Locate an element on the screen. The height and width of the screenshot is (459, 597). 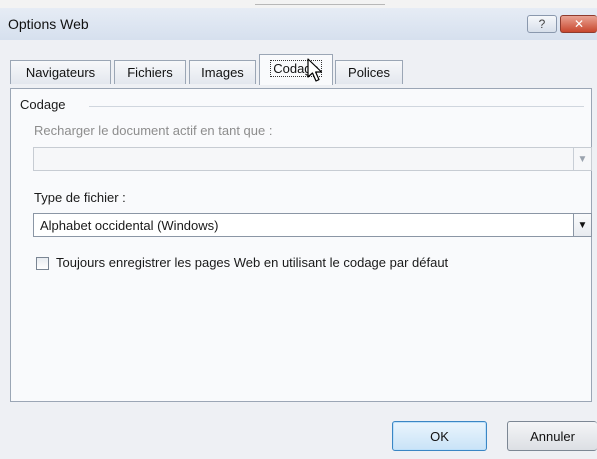
help-button: ? is located at coordinates (542, 24).